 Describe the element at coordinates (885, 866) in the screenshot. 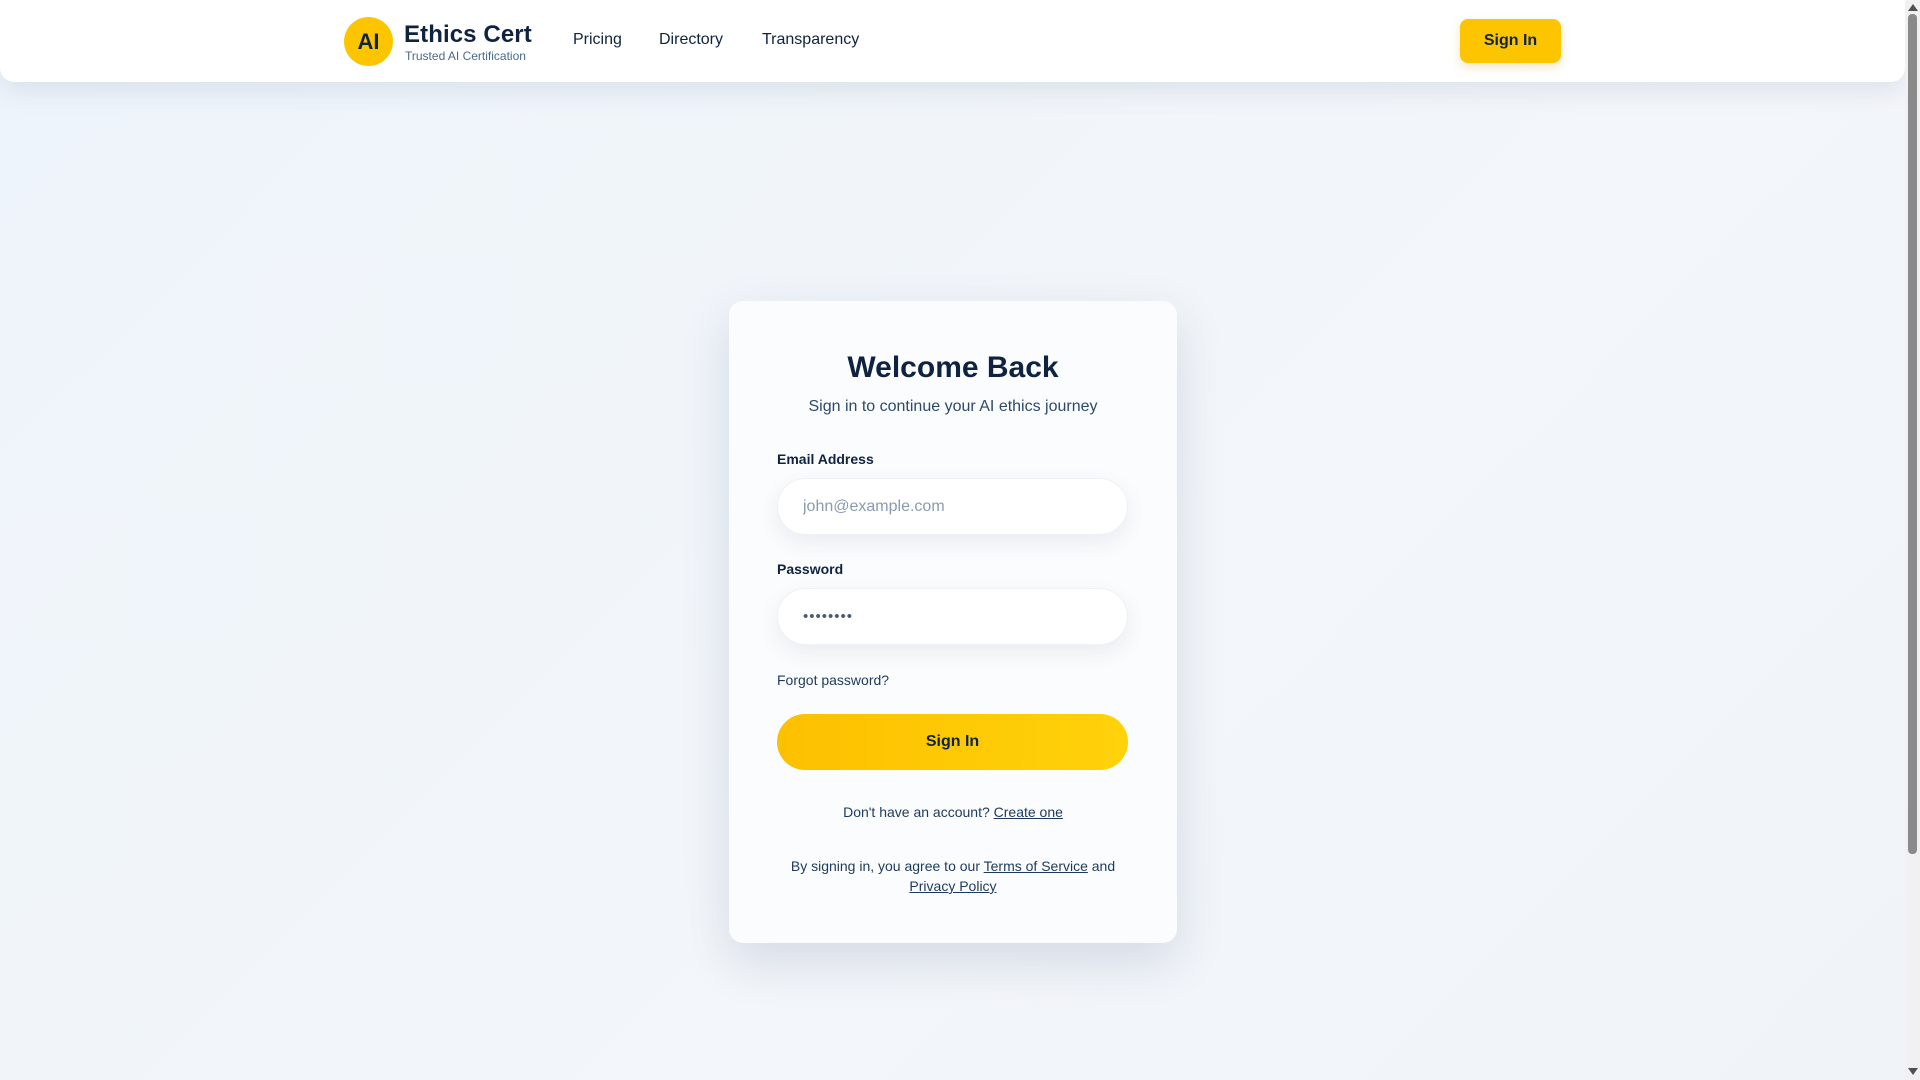

I see `legal-prefix: By signing in, you agree to our` at that location.